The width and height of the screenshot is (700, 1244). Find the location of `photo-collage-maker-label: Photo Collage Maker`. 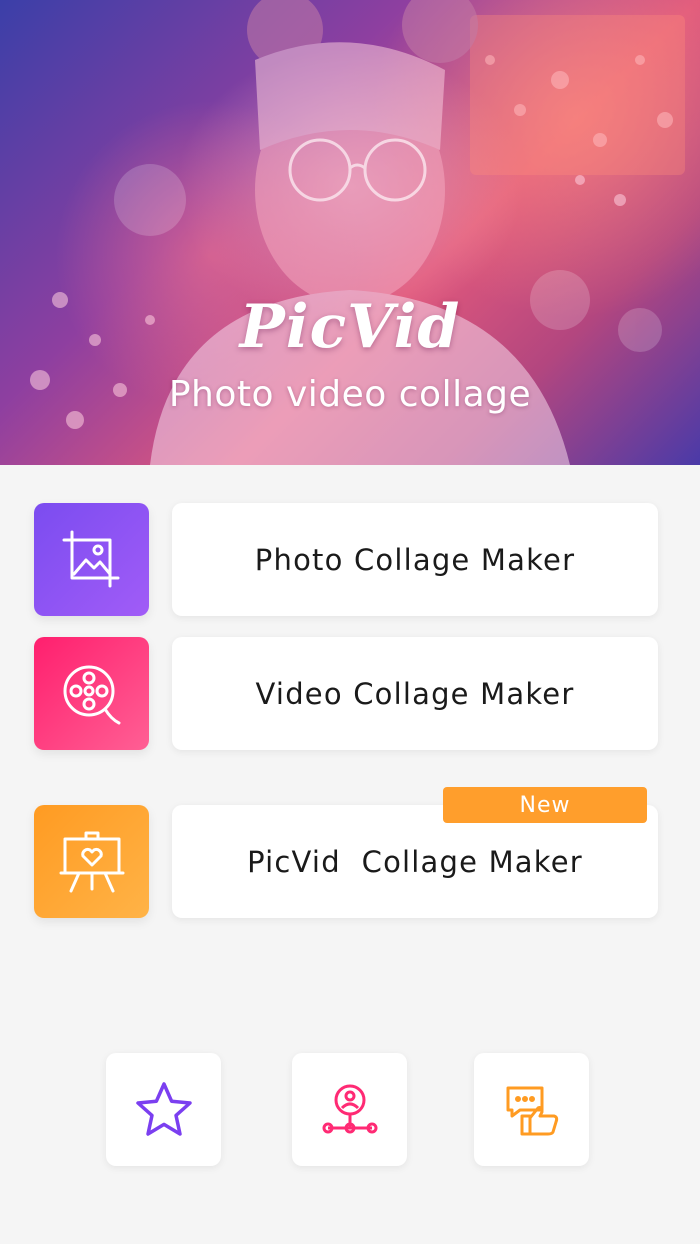

photo-collage-maker-label: Photo Collage Maker is located at coordinates (415, 559).